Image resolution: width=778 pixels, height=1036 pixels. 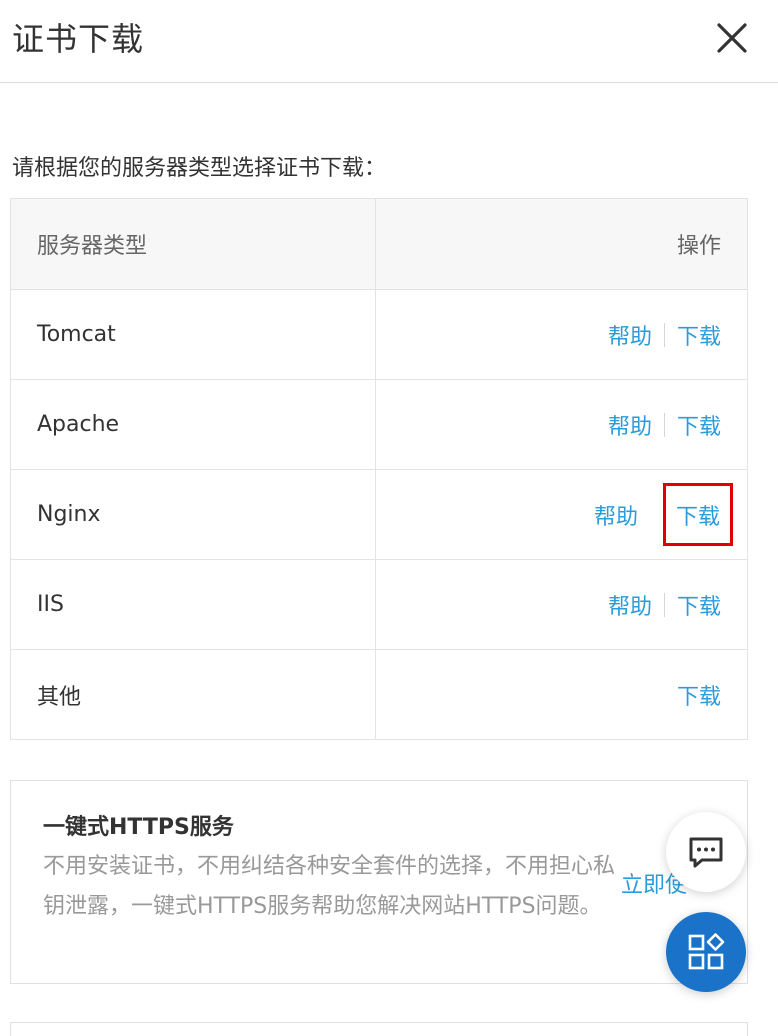 What do you see at coordinates (379, 1029) in the screenshot?
I see `next-card` at bounding box center [379, 1029].